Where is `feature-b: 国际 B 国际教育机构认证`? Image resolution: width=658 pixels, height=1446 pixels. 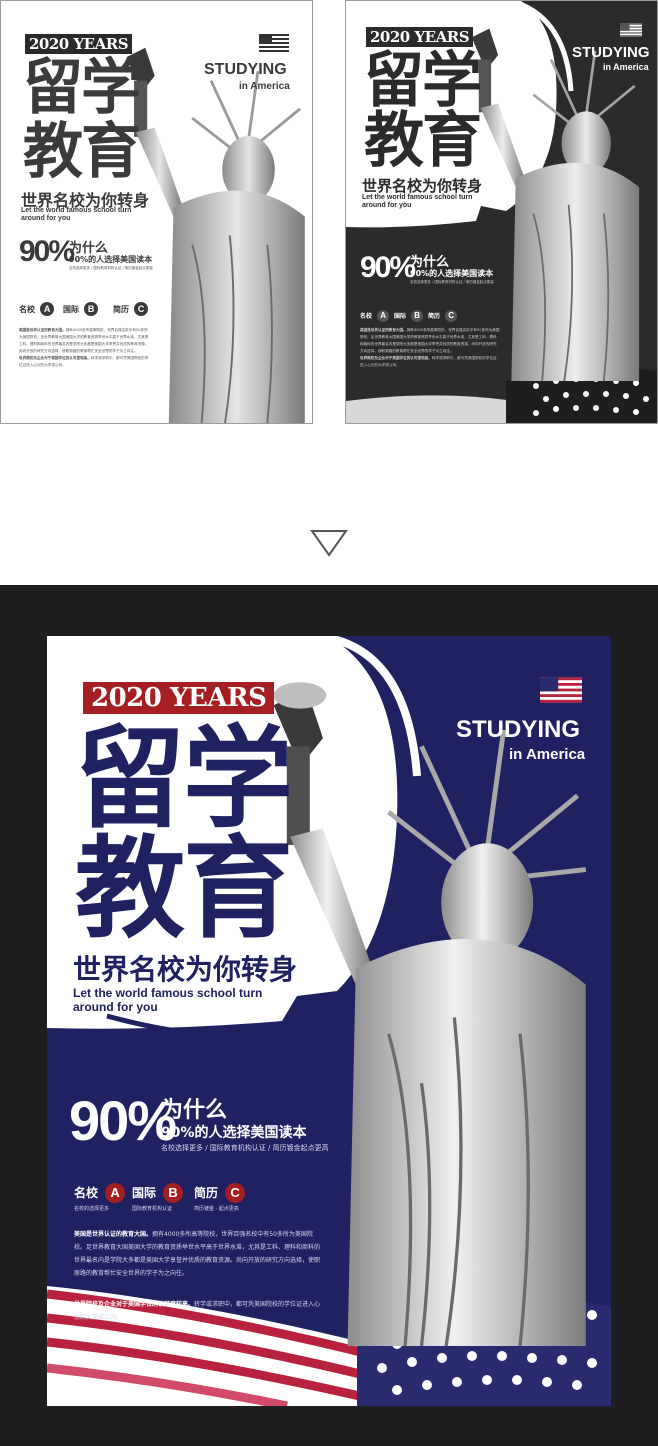
feature-b: 国际 B 国际教育机构认证 is located at coordinates (158, 1197).